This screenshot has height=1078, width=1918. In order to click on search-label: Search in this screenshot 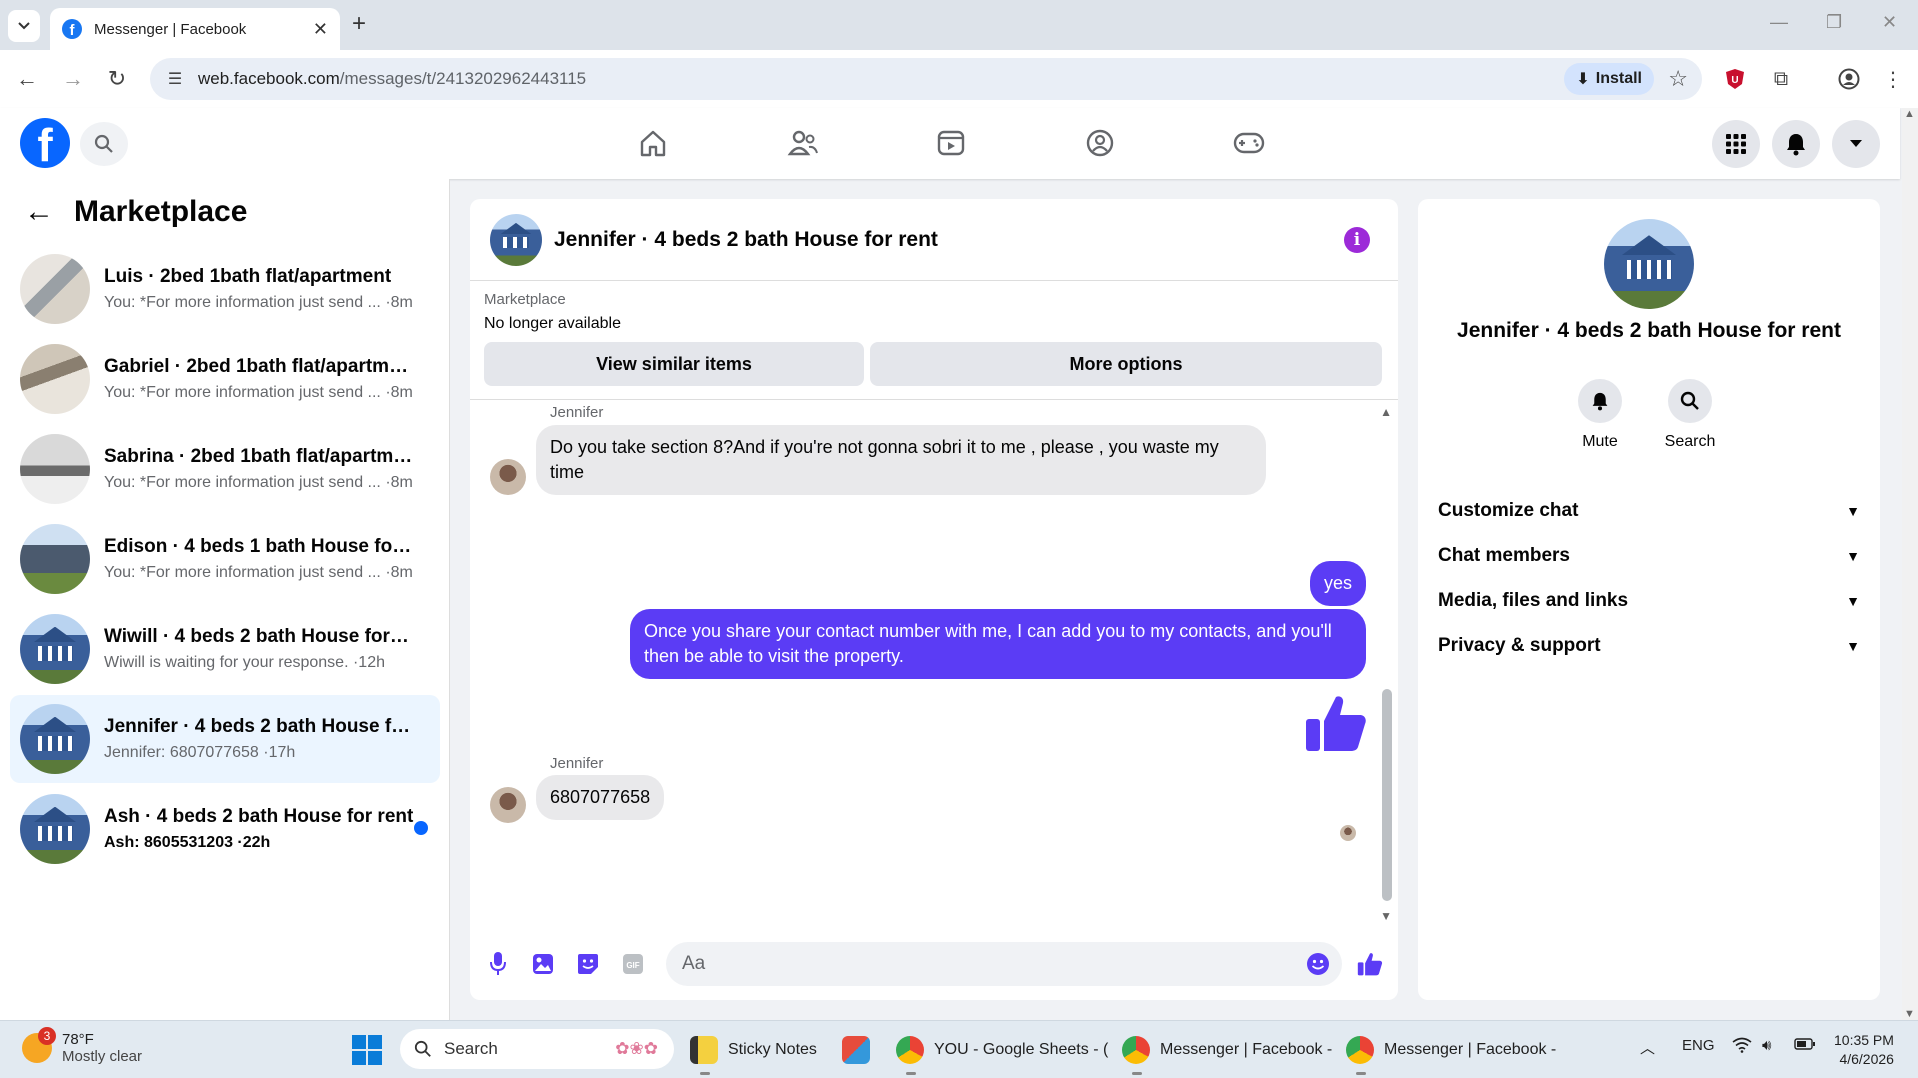, I will do `click(1690, 441)`.